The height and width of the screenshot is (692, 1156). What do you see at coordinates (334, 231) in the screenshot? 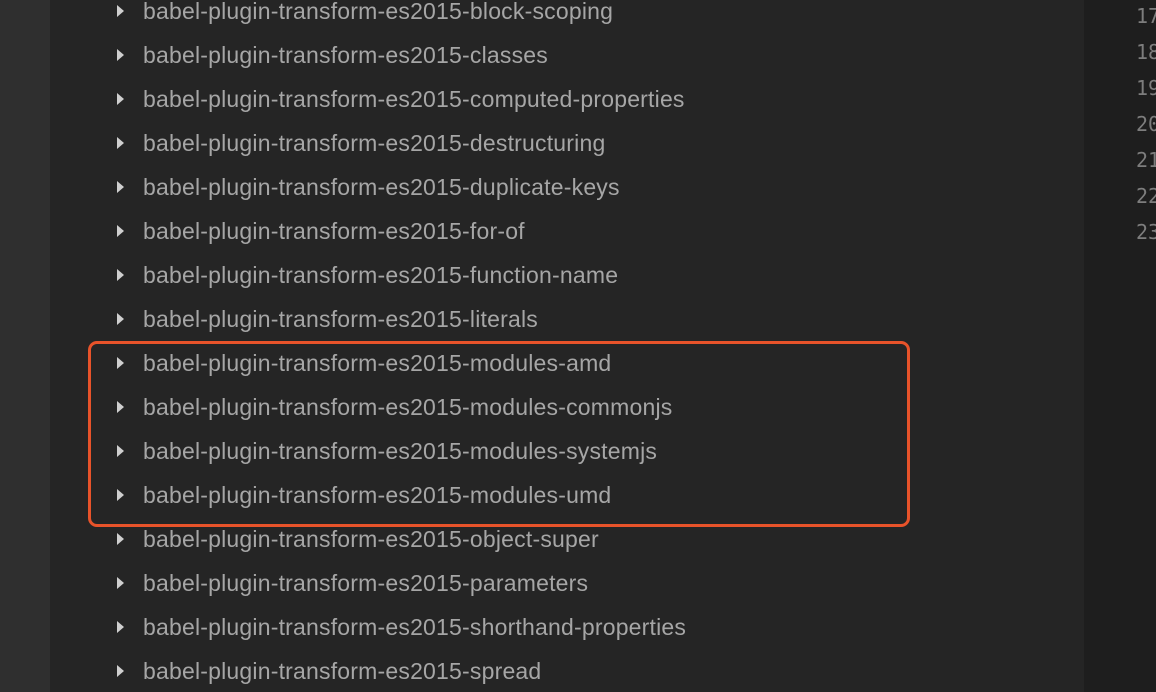
I see `tree-folder-label: babel-plugin-transform-es2015-for-of` at bounding box center [334, 231].